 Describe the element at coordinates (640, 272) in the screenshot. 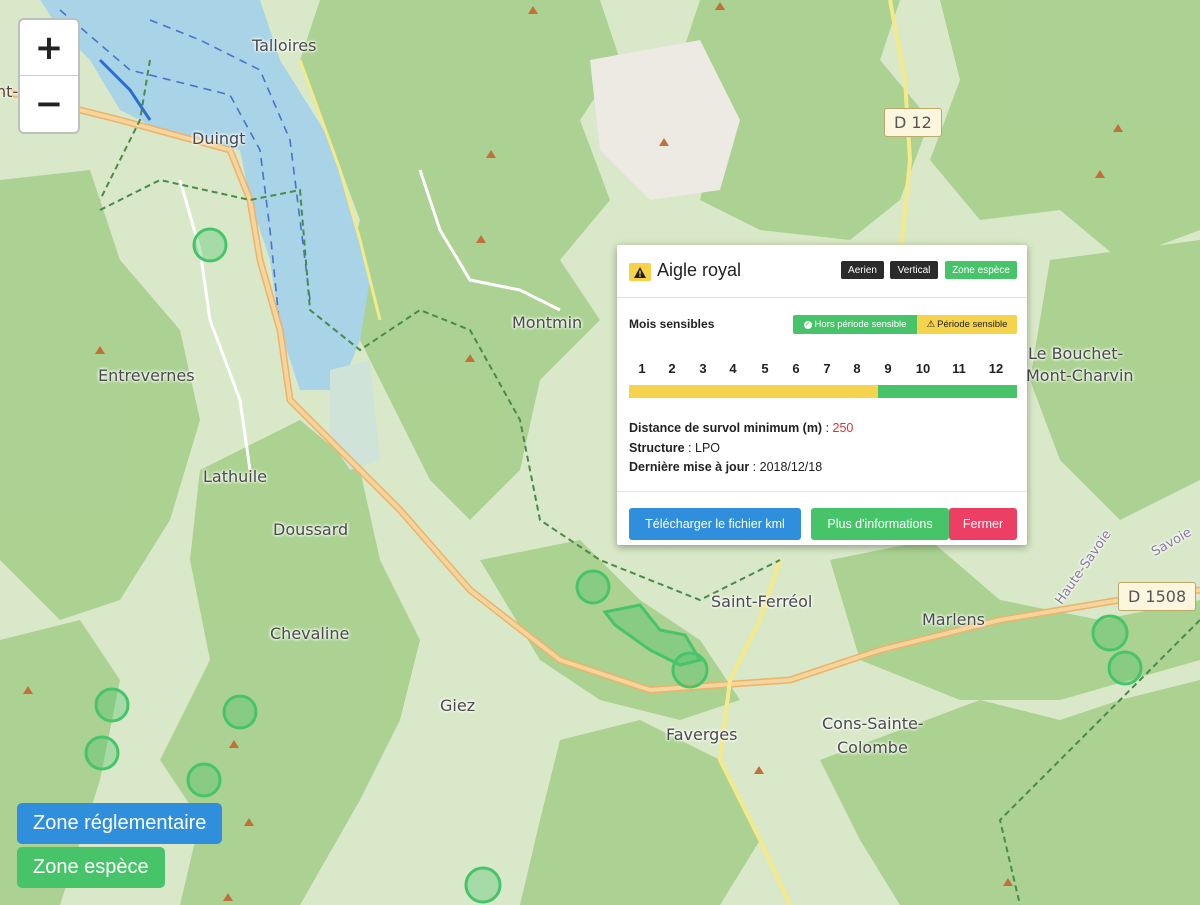

I see `warning-icon` at that location.